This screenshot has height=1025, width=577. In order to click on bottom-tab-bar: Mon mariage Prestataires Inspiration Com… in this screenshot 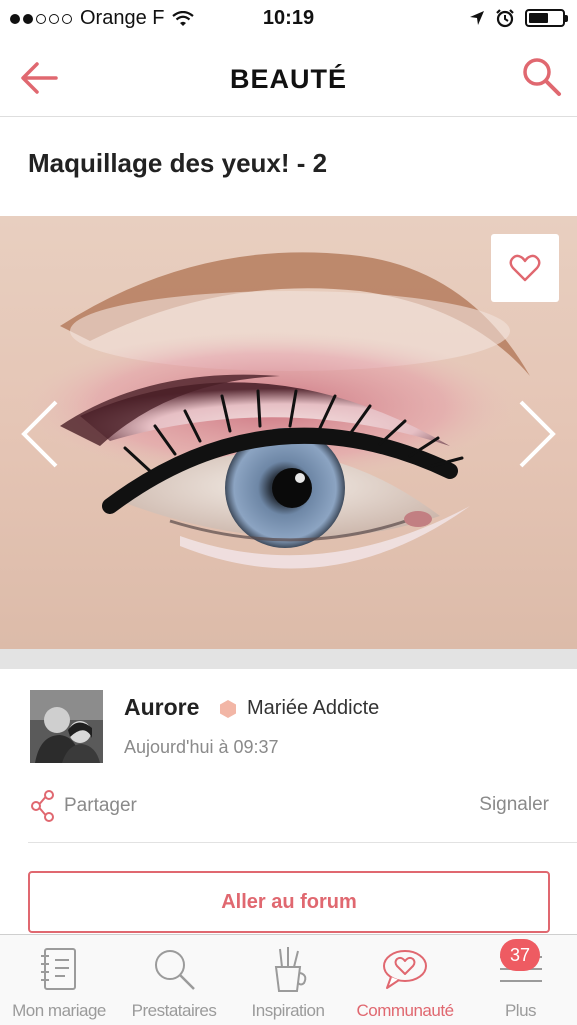, I will do `click(288, 979)`.